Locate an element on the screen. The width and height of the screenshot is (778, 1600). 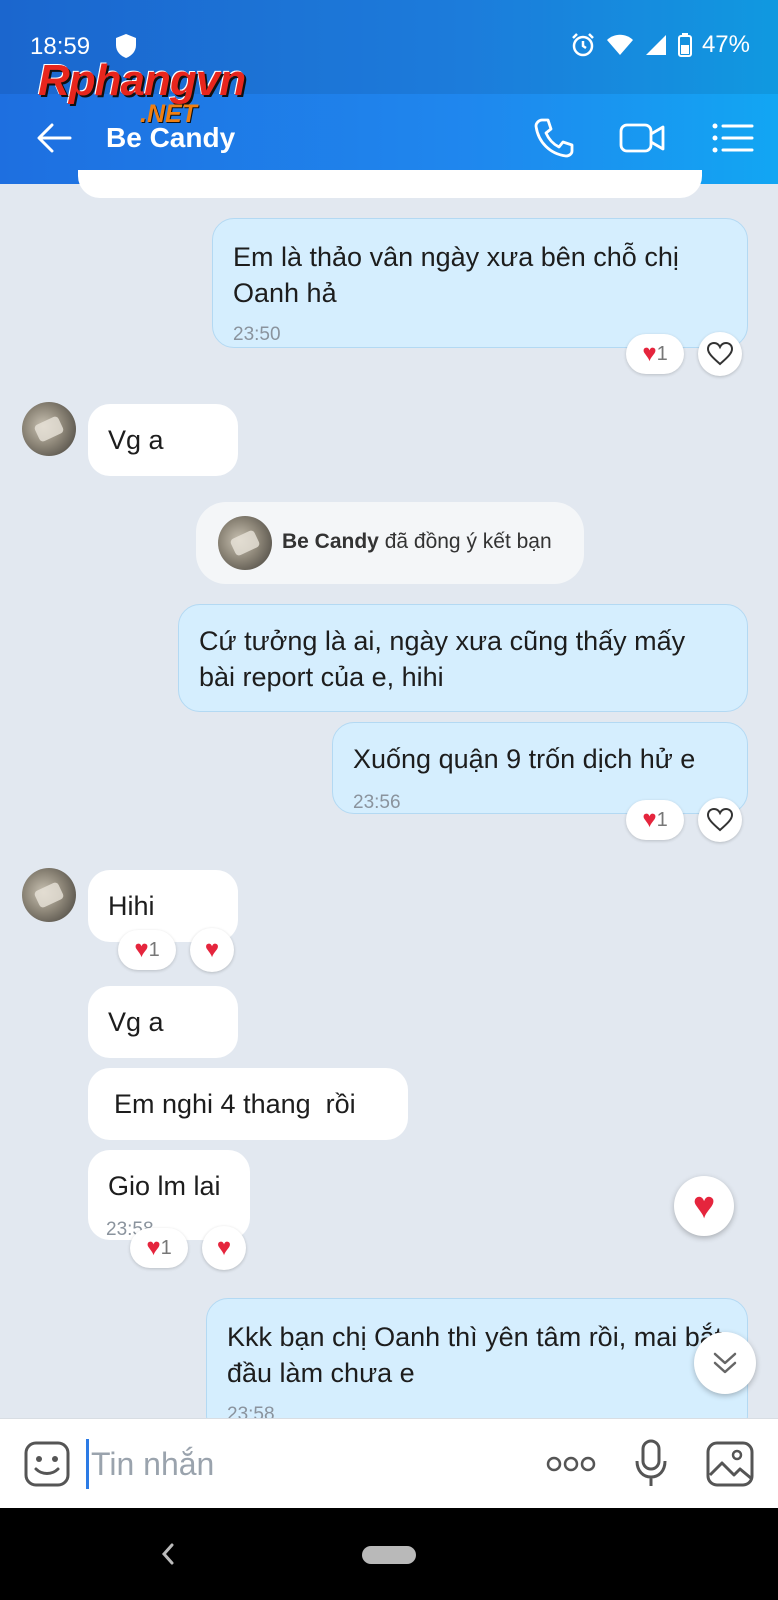
video-call-icon is located at coordinates (642, 138).